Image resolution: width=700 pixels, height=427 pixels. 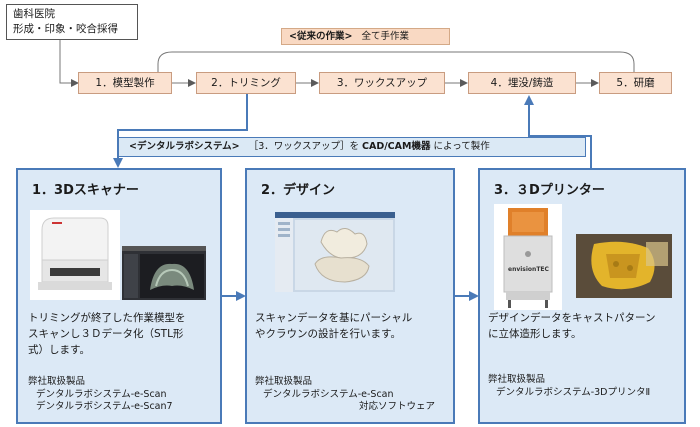 I want to click on step-polishing: 5．研磨, so click(x=635, y=83).